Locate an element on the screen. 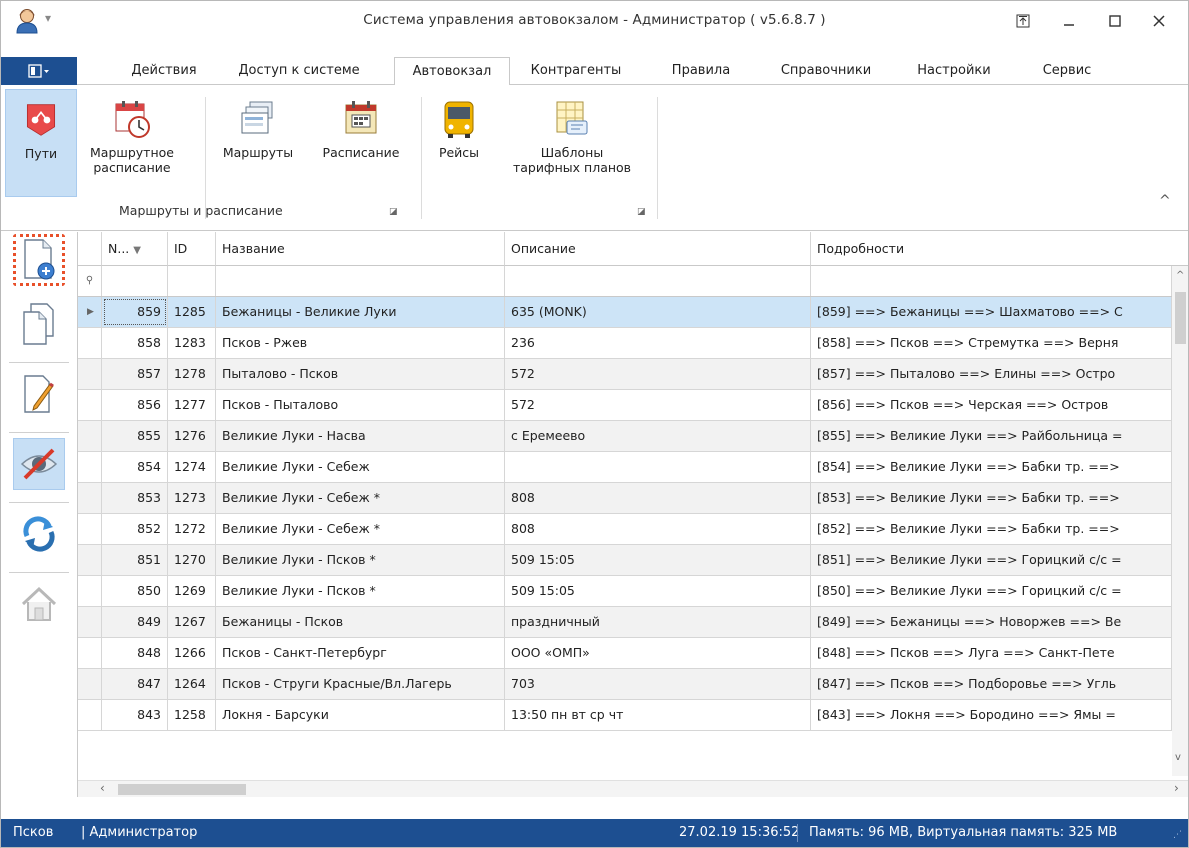 This screenshot has width=1189, height=848. cell-id: 1264 is located at coordinates (192, 684).